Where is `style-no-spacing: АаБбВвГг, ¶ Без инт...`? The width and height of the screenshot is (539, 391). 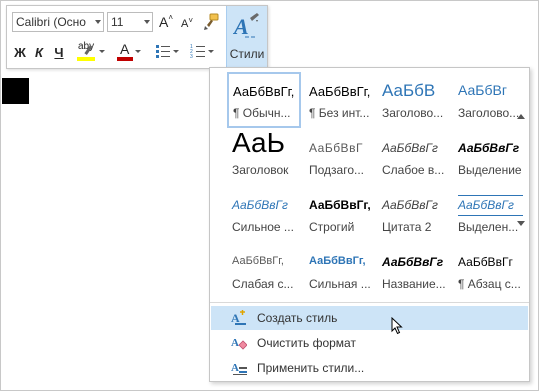
style-no-spacing: АаБбВвГг, ¶ Без инт... is located at coordinates (341, 100).